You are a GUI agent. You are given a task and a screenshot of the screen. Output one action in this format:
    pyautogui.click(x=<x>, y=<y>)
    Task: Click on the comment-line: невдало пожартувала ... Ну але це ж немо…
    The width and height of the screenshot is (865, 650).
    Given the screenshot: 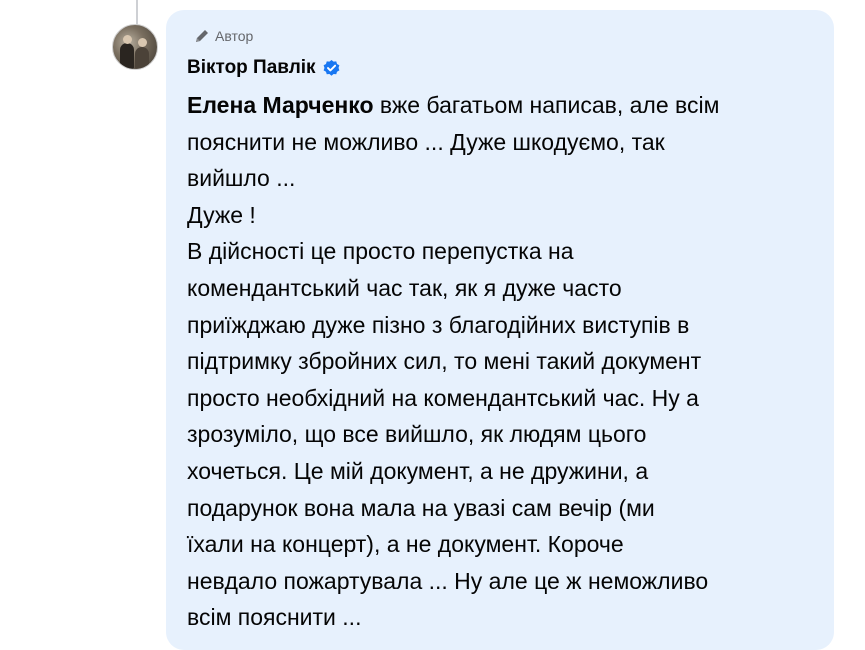 What is the action you would take?
    pyautogui.click(x=448, y=580)
    